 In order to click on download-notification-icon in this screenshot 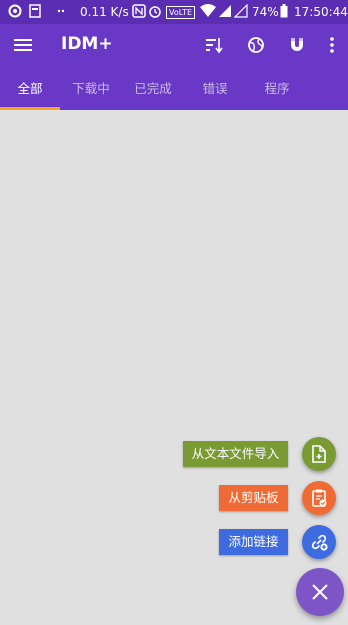, I will do `click(35, 12)`.